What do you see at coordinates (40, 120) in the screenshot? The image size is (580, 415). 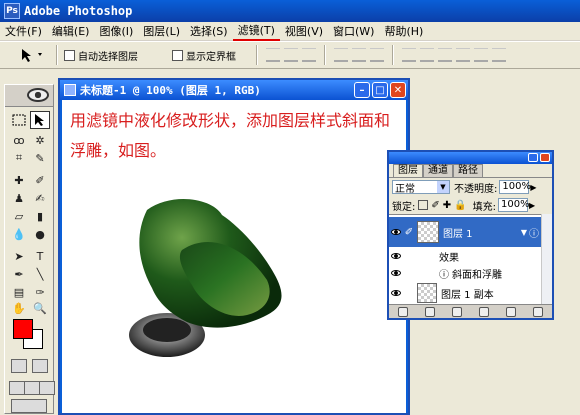 I see `move-tool-icon` at bounding box center [40, 120].